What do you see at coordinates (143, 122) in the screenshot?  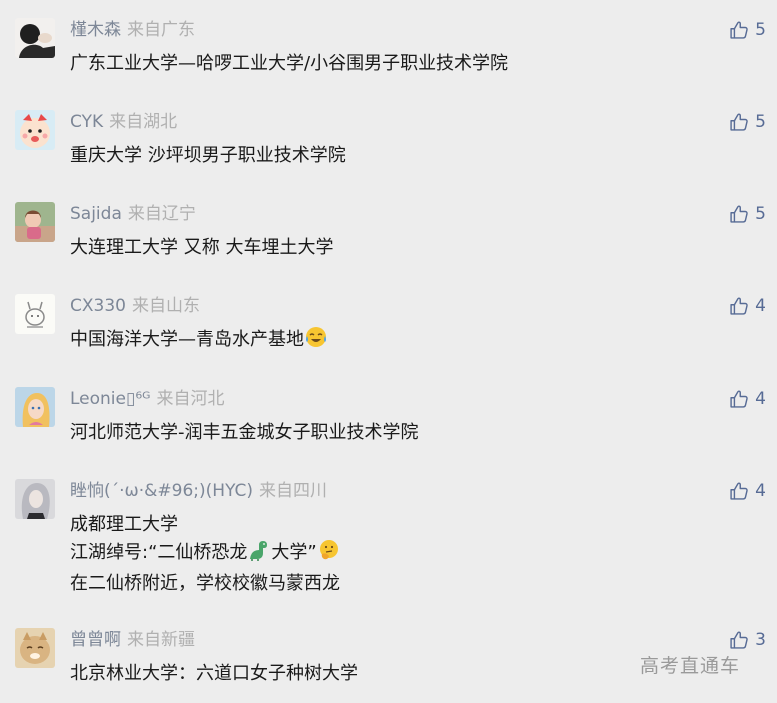 I see `commenter-location: 来自湖北` at bounding box center [143, 122].